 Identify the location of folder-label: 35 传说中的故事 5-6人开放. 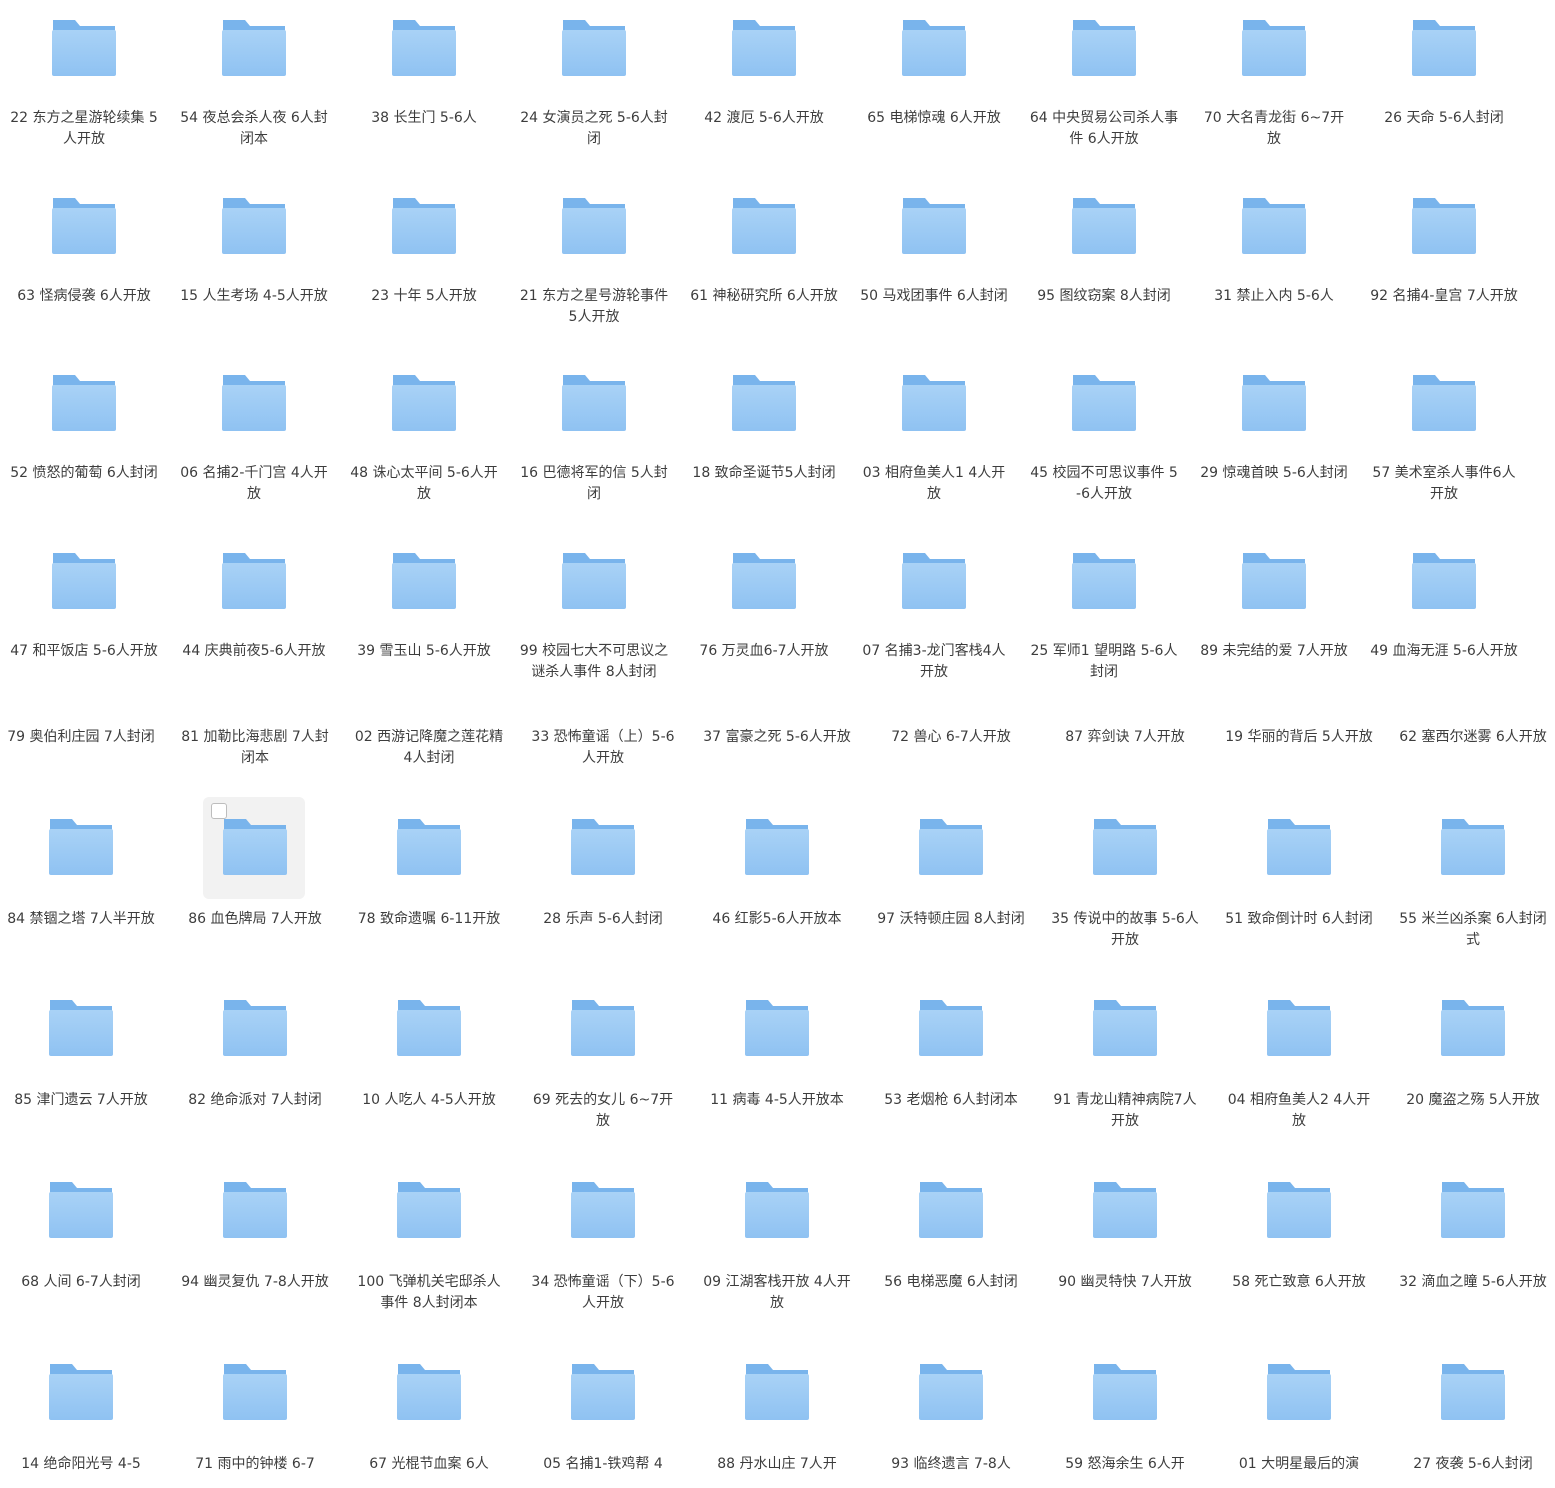
(1125, 929).